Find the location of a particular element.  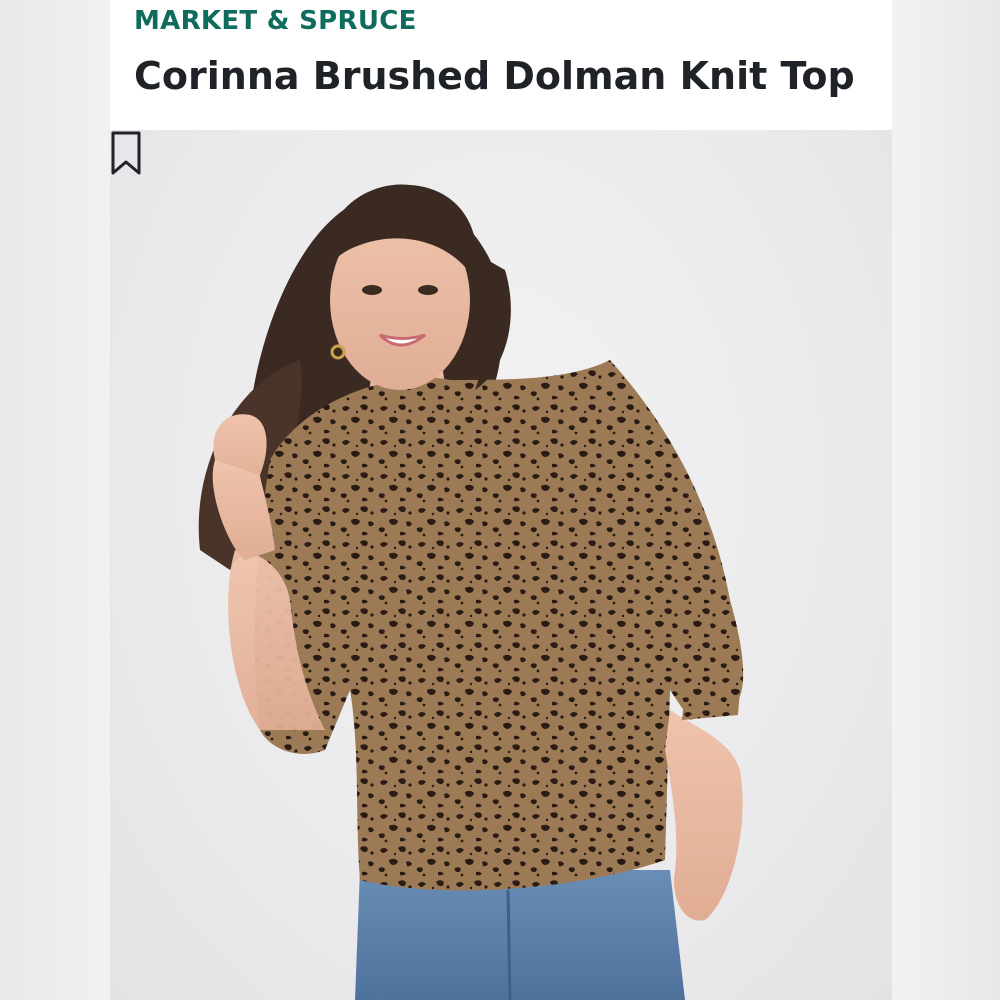

product-title: Corinna Brushed Dolman Knit Top is located at coordinates (494, 76).